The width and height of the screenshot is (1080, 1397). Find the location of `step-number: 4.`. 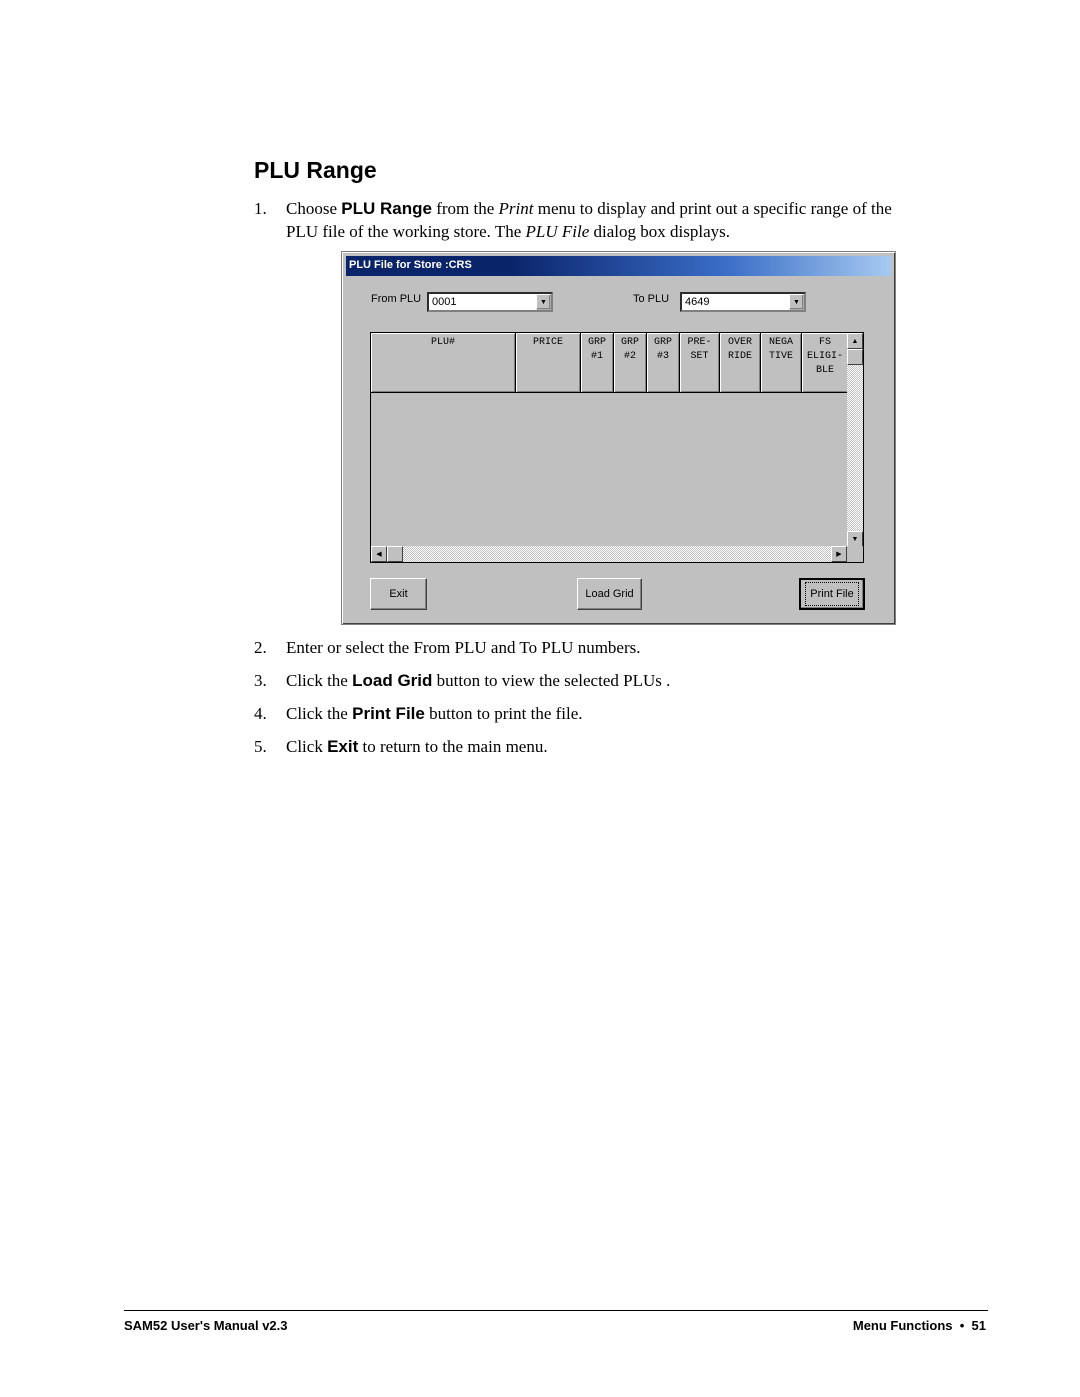

step-number: 4. is located at coordinates (260, 713).